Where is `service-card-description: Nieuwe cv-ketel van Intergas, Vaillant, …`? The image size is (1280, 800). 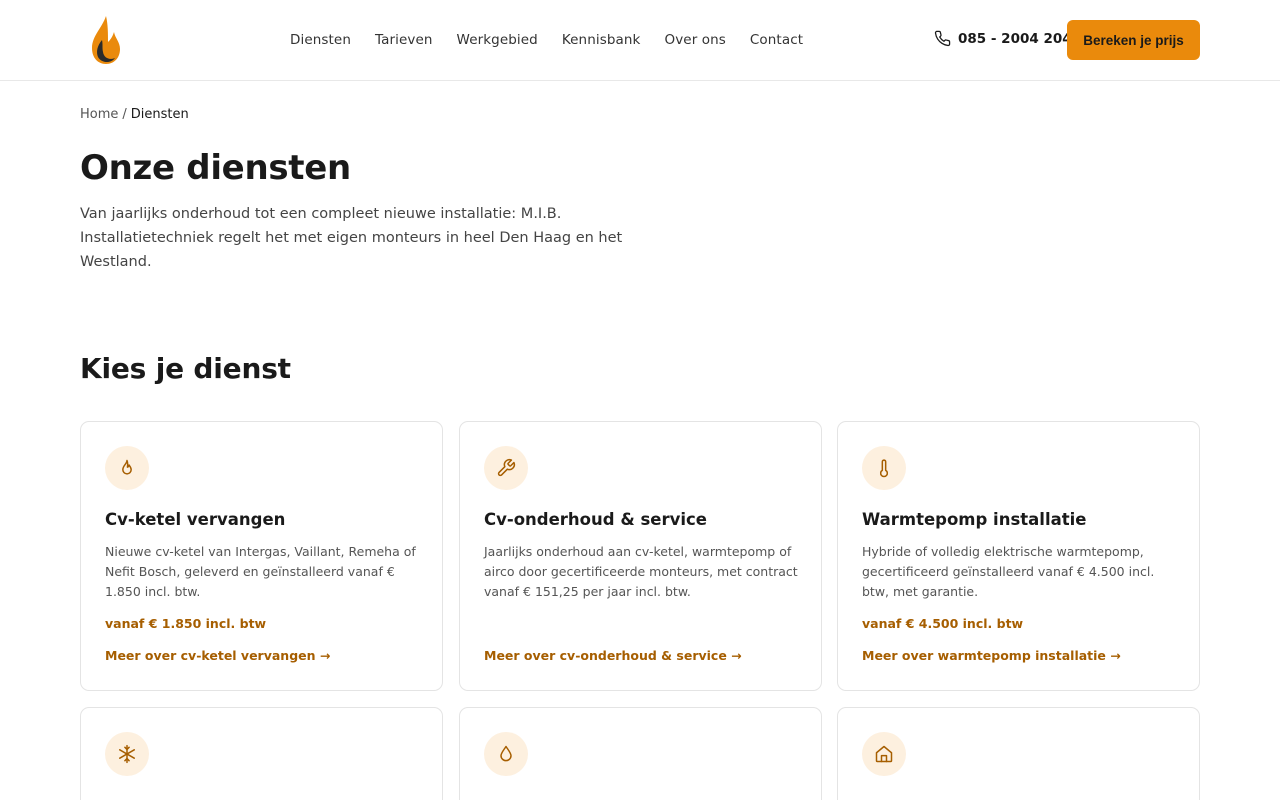 service-card-description: Nieuwe cv-ketel van Intergas, Vaillant, … is located at coordinates (260, 571).